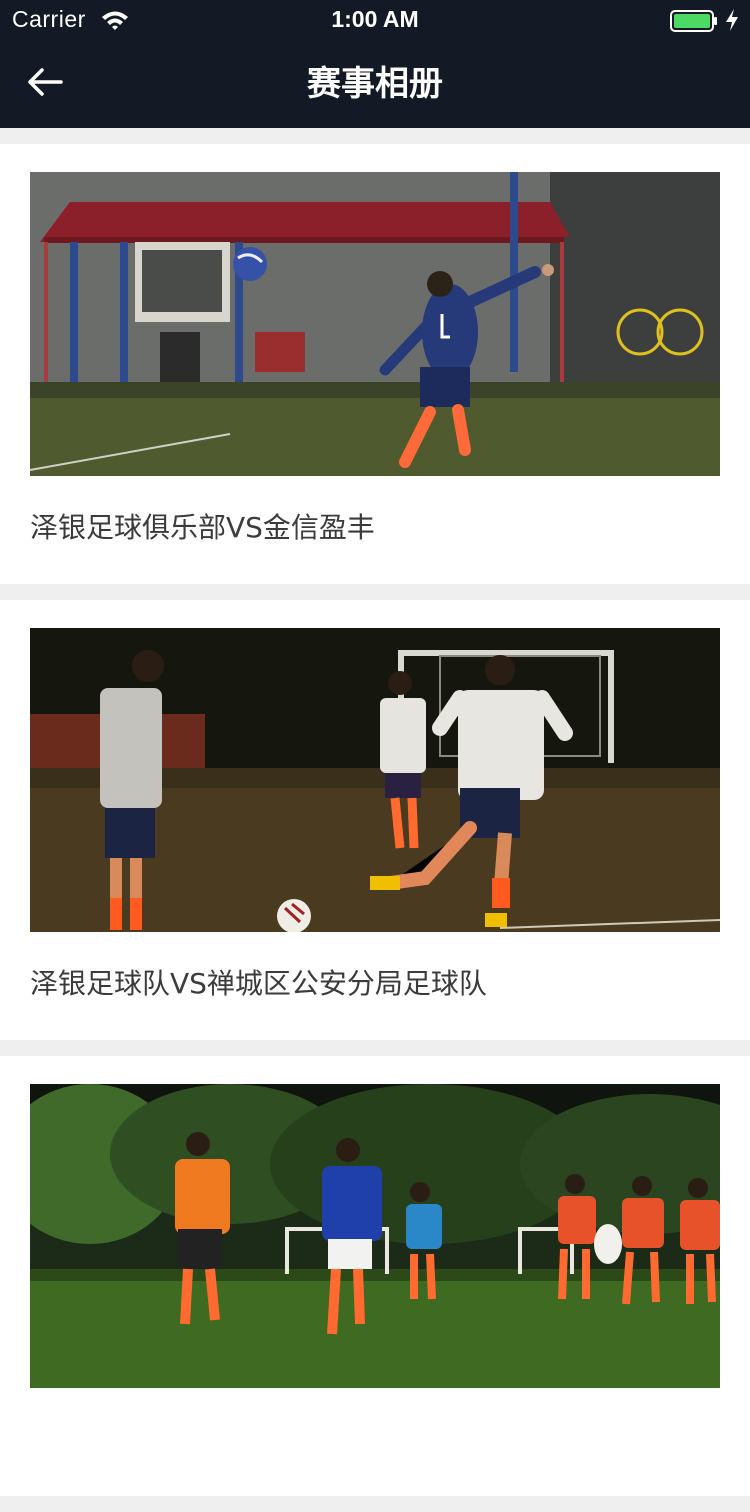 Image resolution: width=750 pixels, height=1512 pixels. I want to click on battery-icon, so click(694, 21).